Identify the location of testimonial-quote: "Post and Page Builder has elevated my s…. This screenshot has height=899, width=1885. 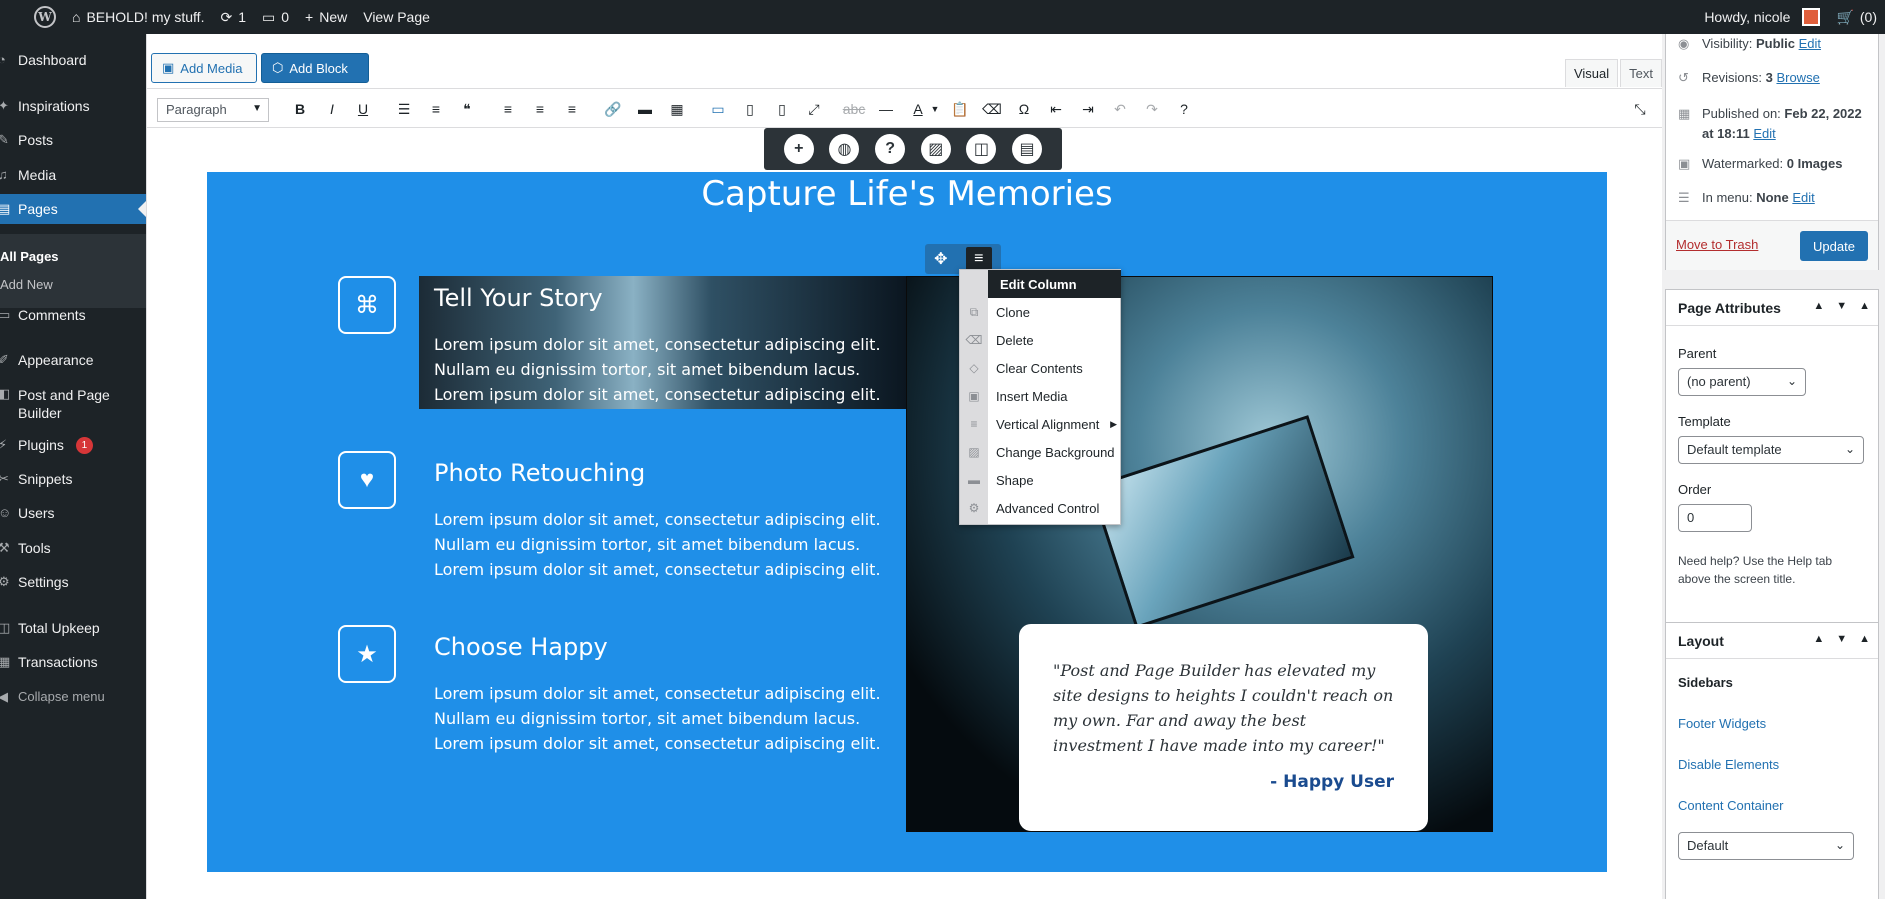
(1223, 708).